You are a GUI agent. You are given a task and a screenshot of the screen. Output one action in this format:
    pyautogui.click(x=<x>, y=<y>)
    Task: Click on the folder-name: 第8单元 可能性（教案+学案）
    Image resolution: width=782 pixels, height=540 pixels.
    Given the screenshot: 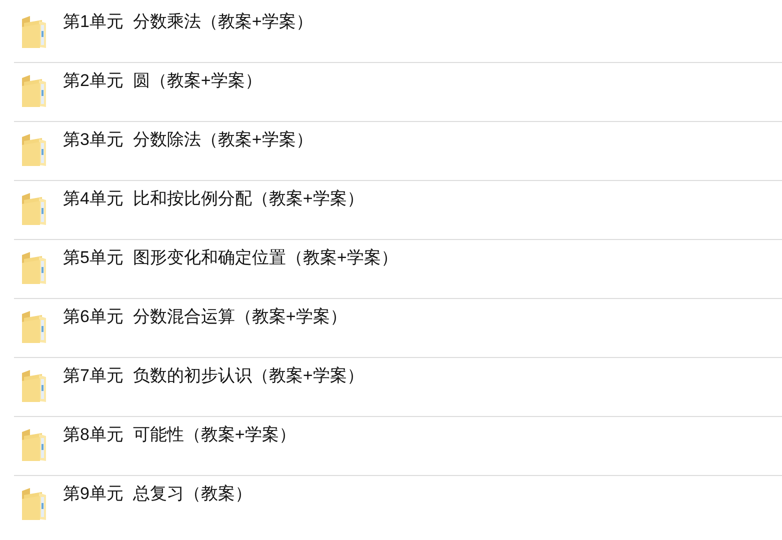 What is the action you would take?
    pyautogui.click(x=179, y=435)
    